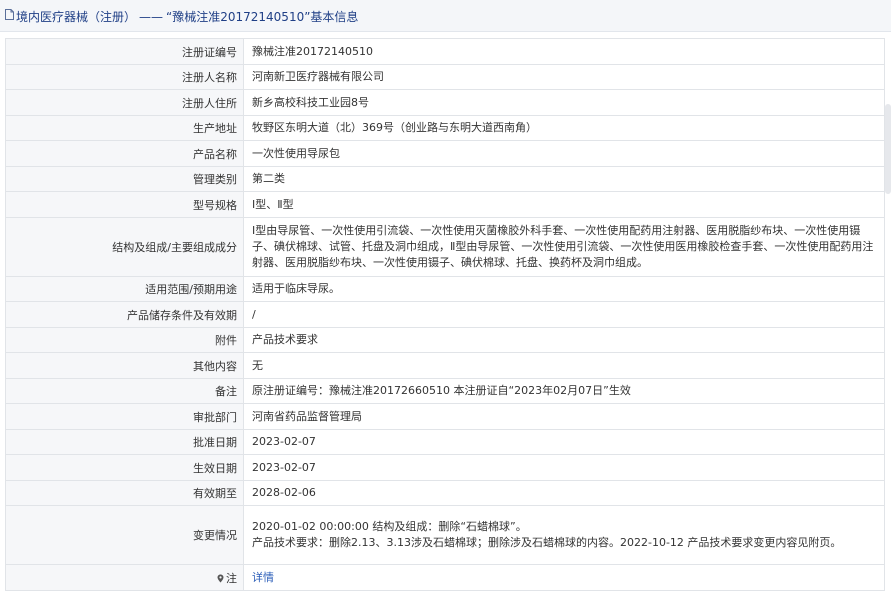  I want to click on field-label: 型号规格, so click(124, 204).